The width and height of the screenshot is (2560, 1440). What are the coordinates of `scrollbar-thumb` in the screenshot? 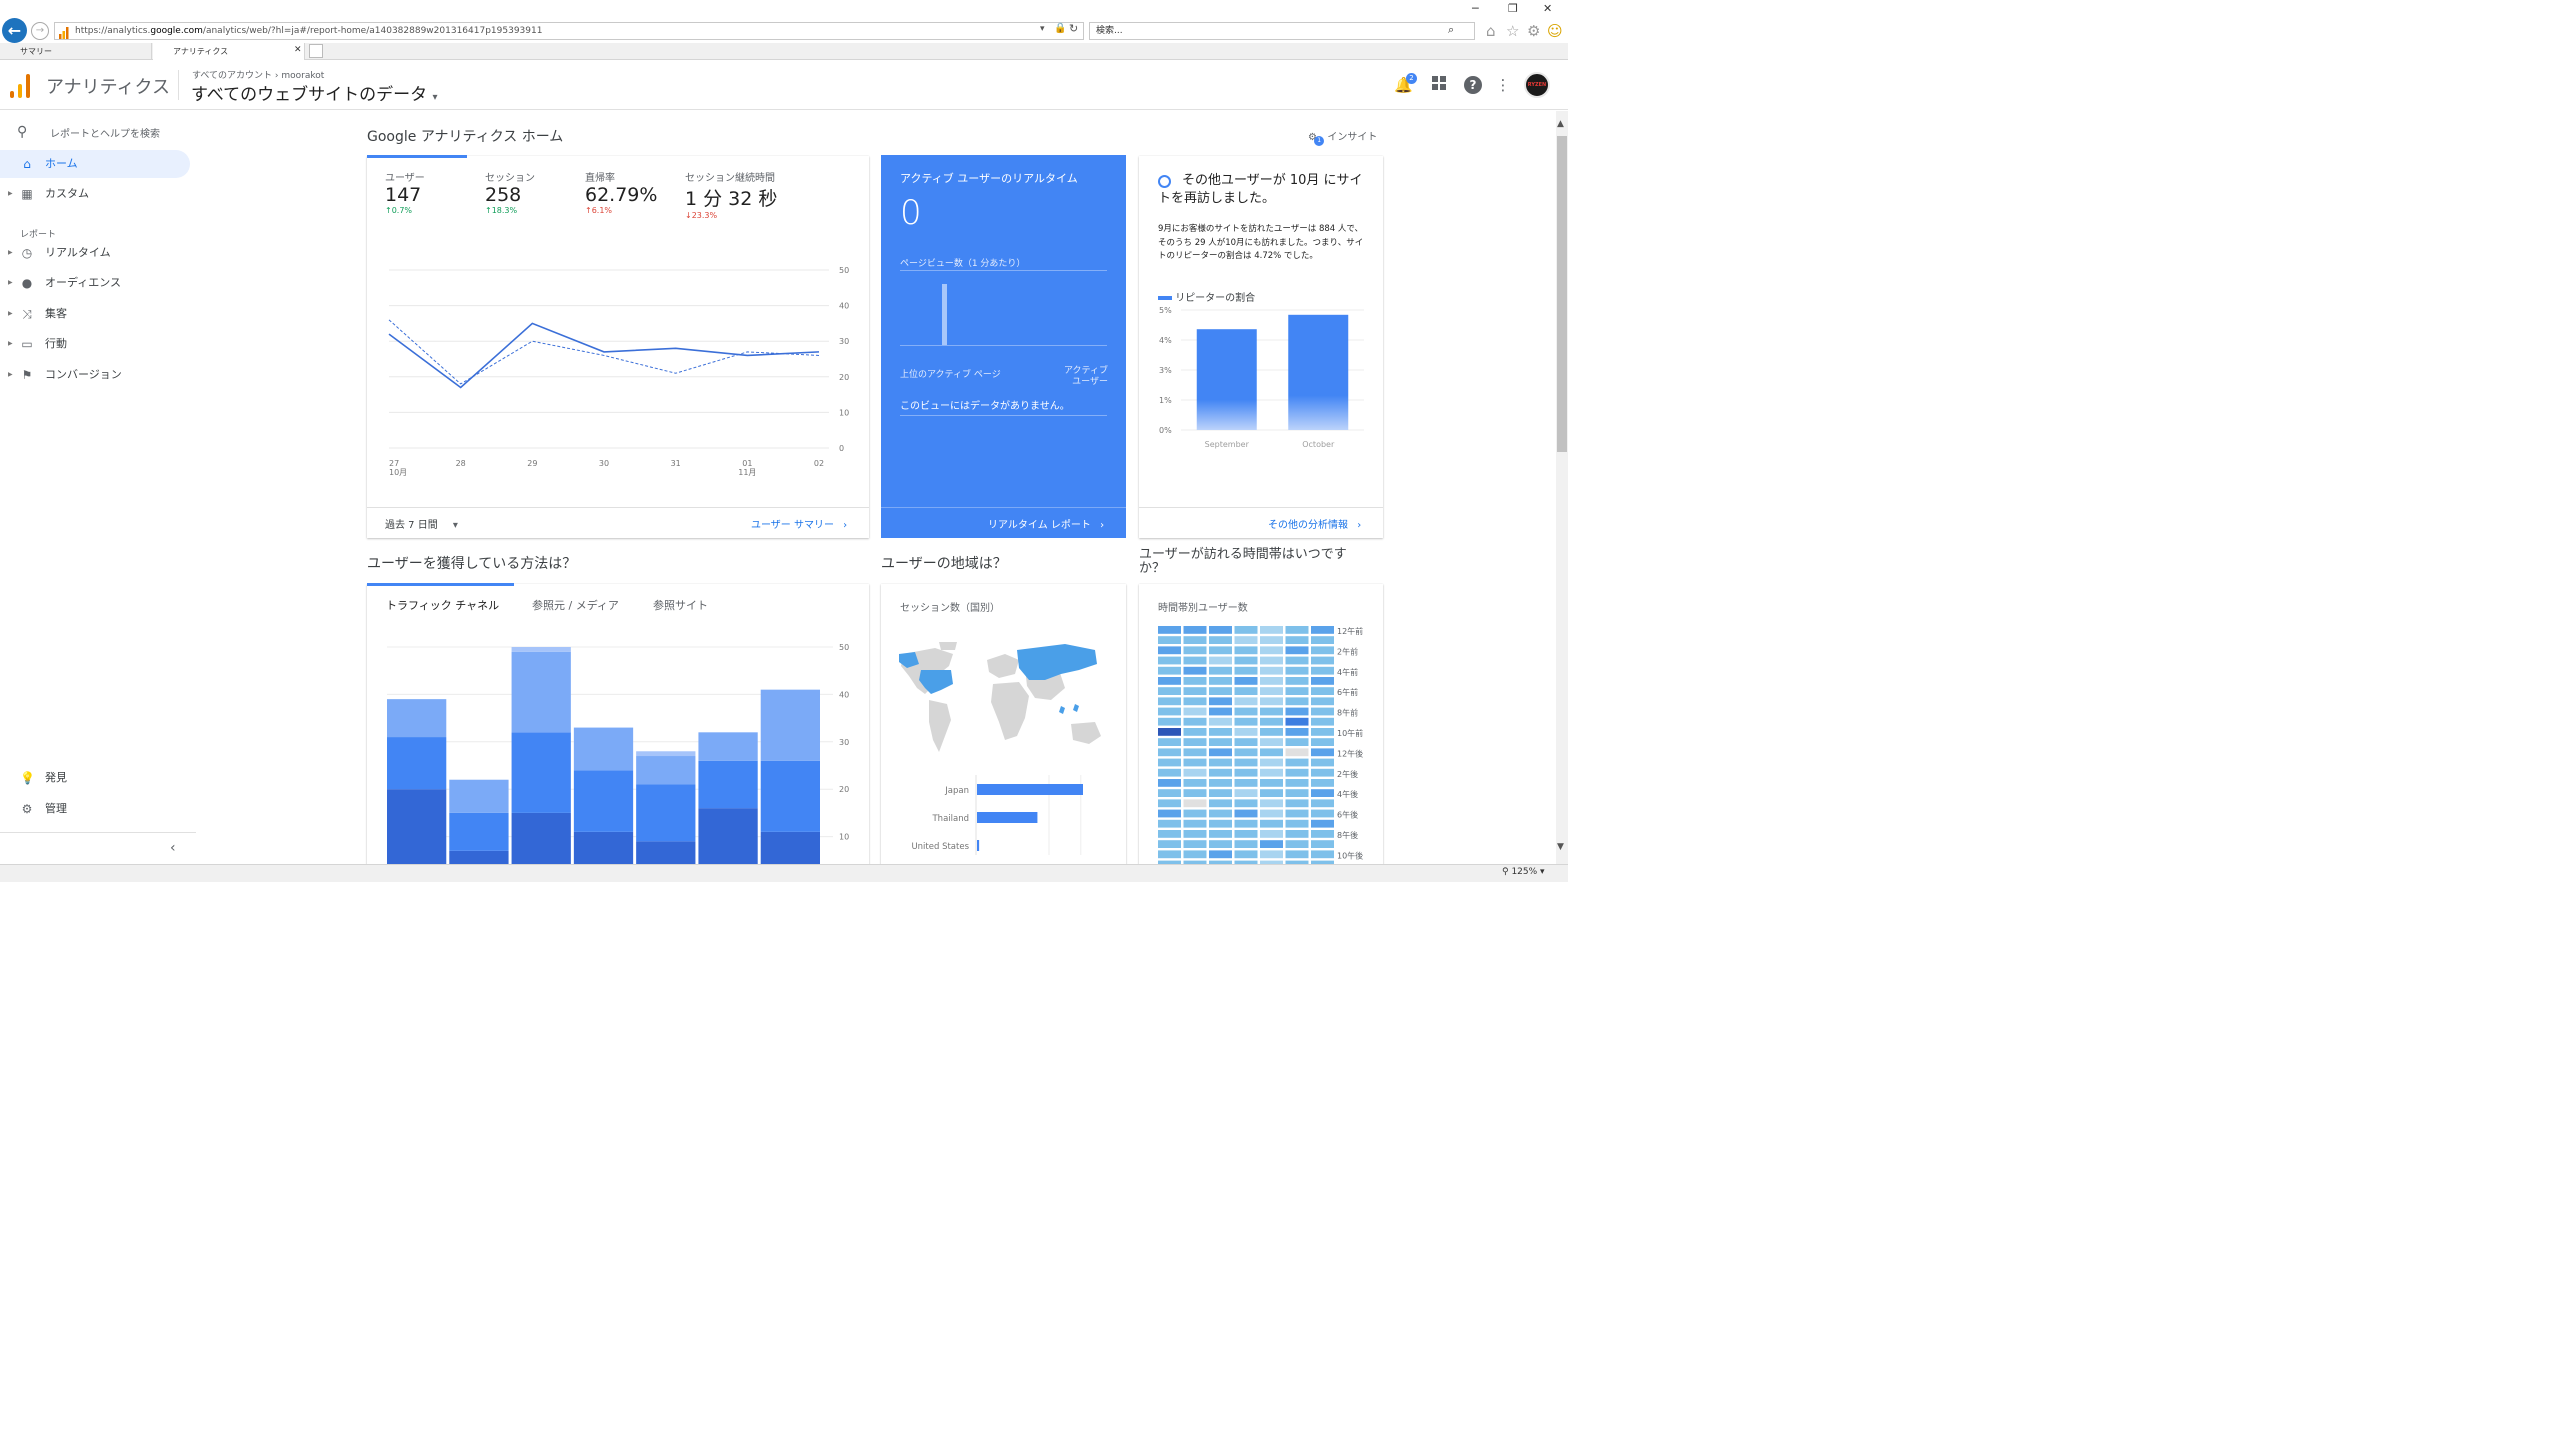 It's located at (1562, 294).